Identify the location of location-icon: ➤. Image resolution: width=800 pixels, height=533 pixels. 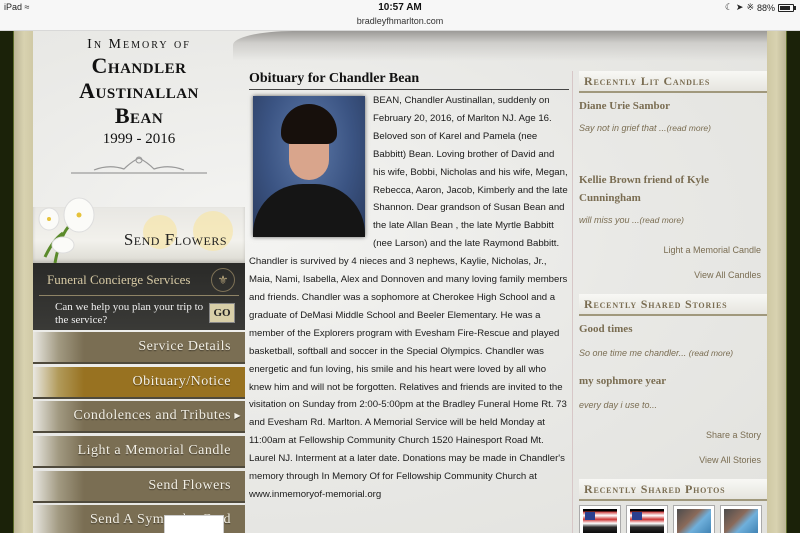
(739, 7).